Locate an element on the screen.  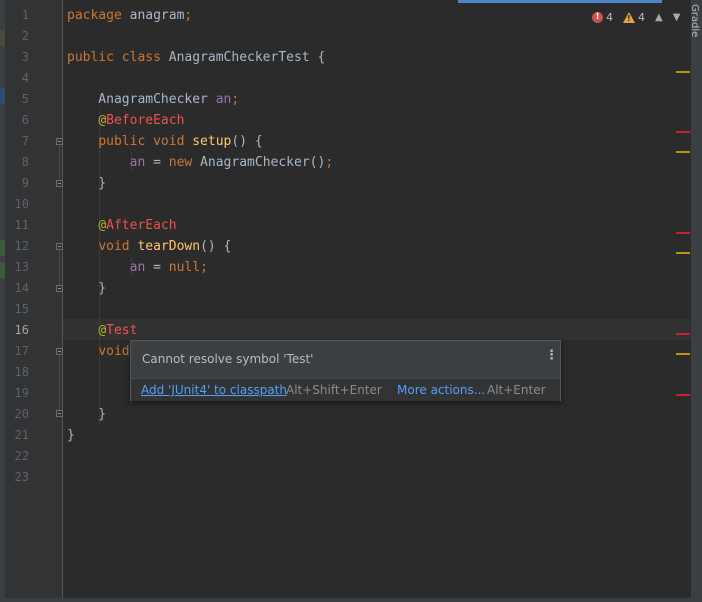
line-number: 21 is located at coordinates (17, 435).